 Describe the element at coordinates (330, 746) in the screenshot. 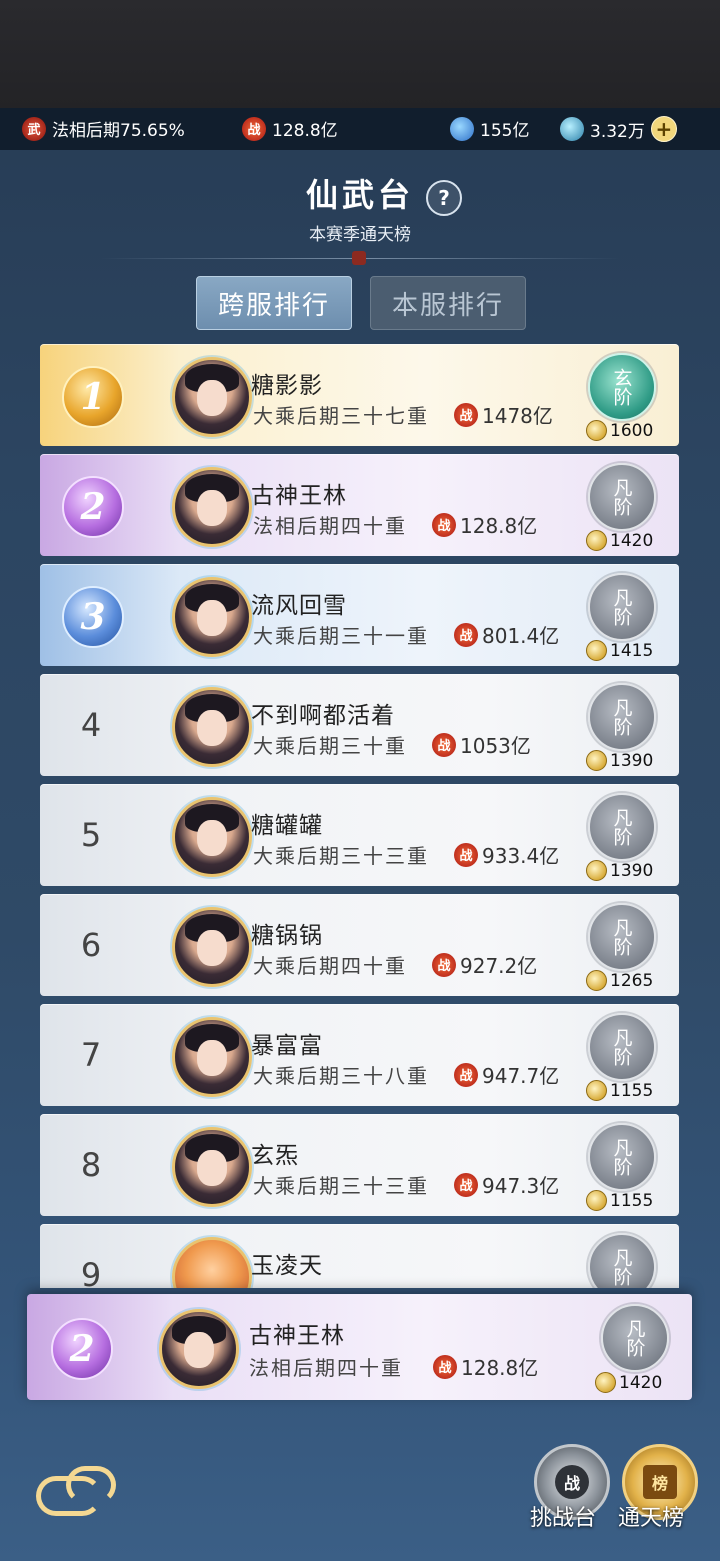

I see `player-realm: 大乘后期三十重` at that location.